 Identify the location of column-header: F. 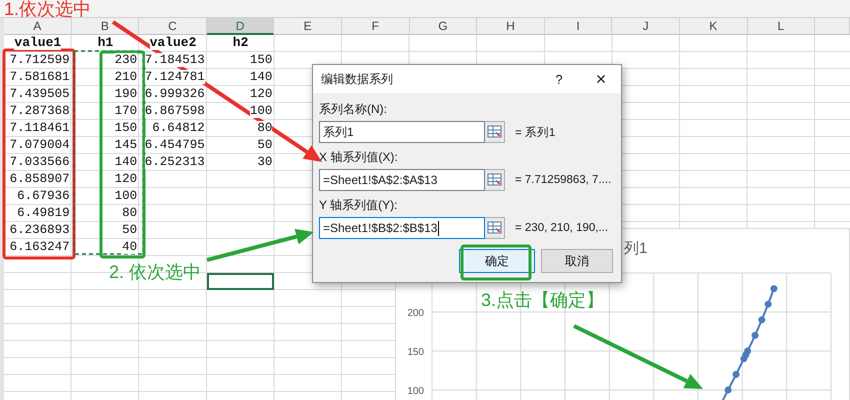
(376, 26).